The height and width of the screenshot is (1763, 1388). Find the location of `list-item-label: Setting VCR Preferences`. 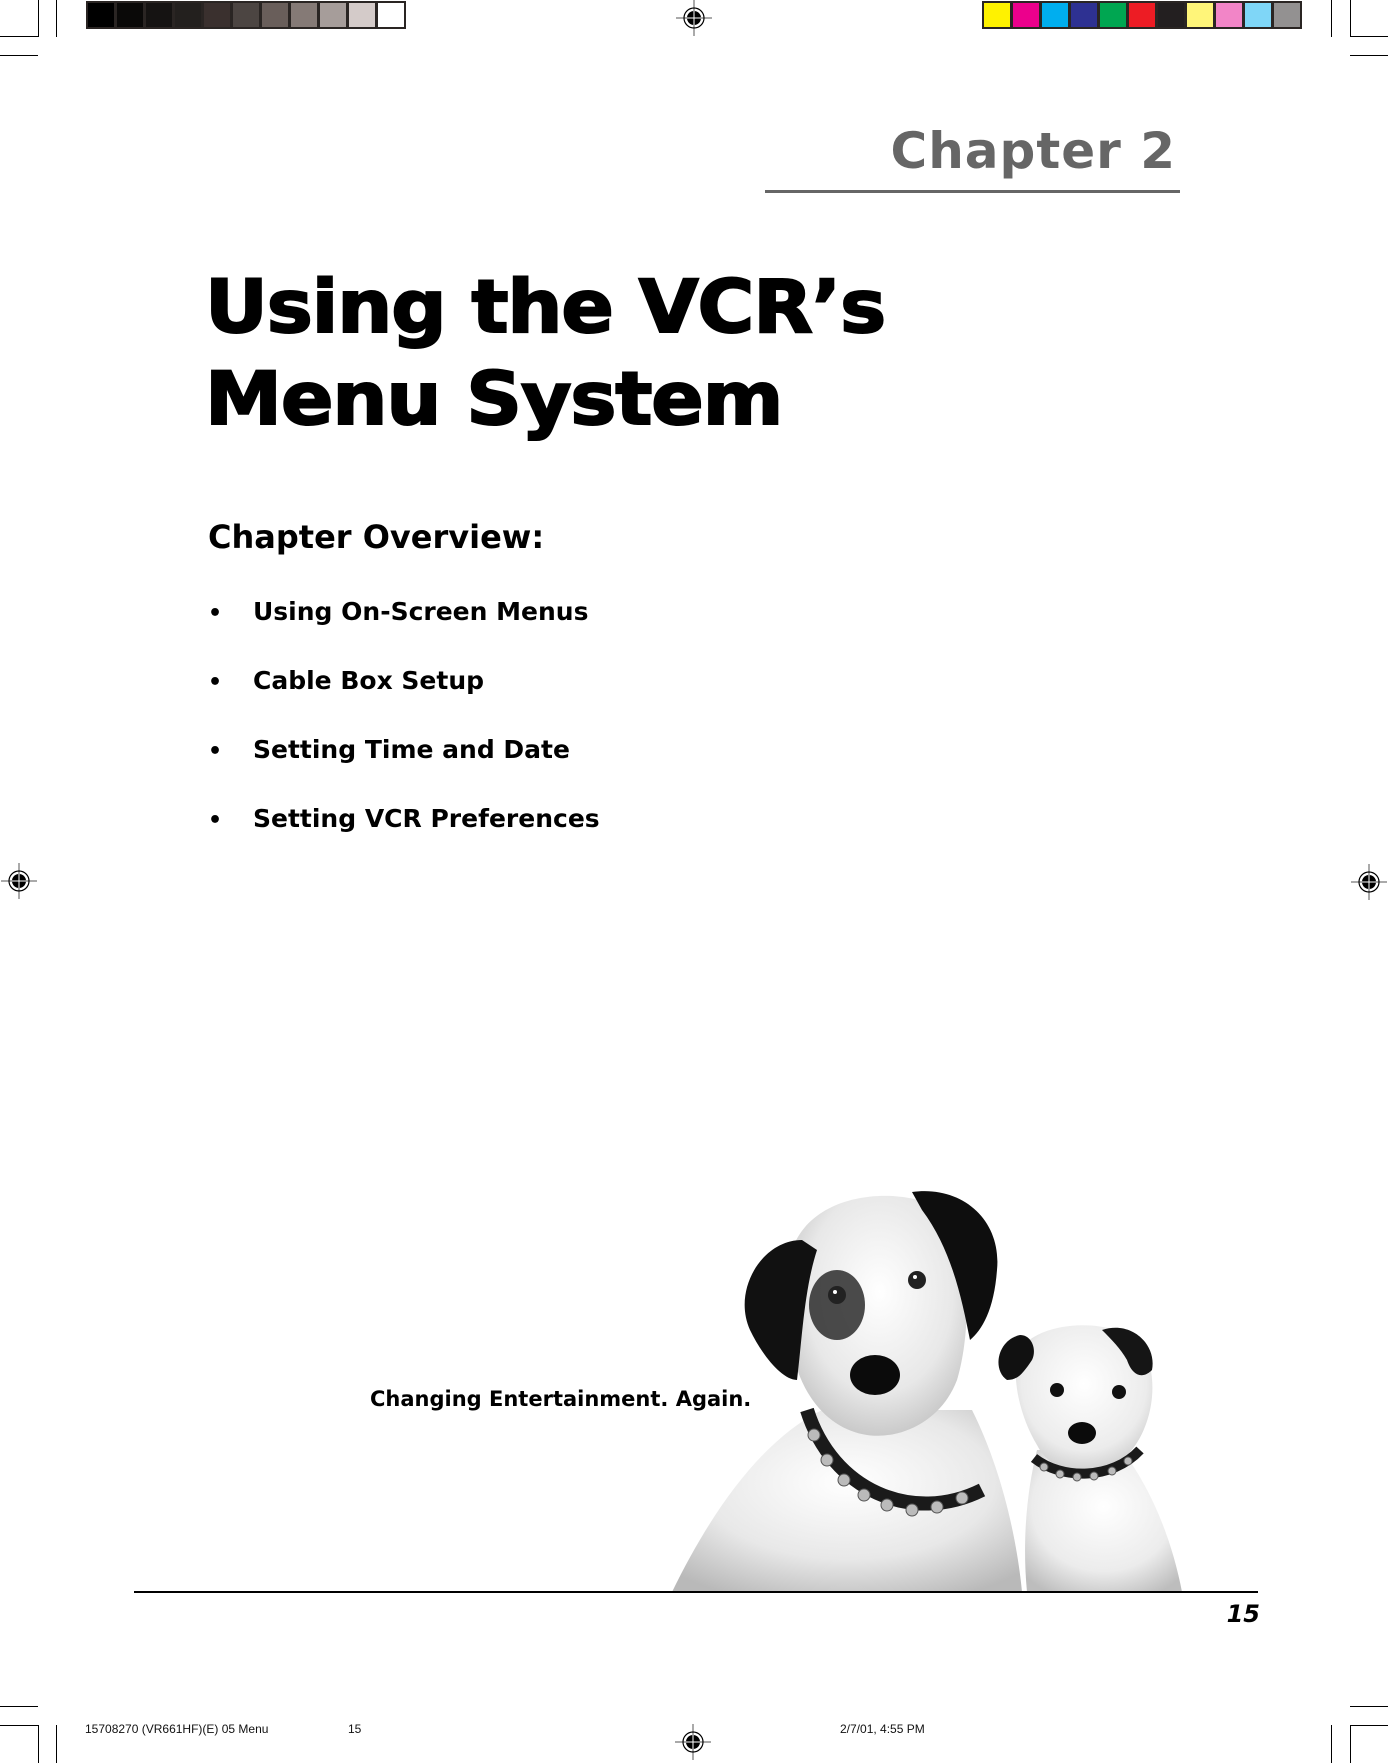

list-item-label: Setting VCR Preferences is located at coordinates (426, 818).